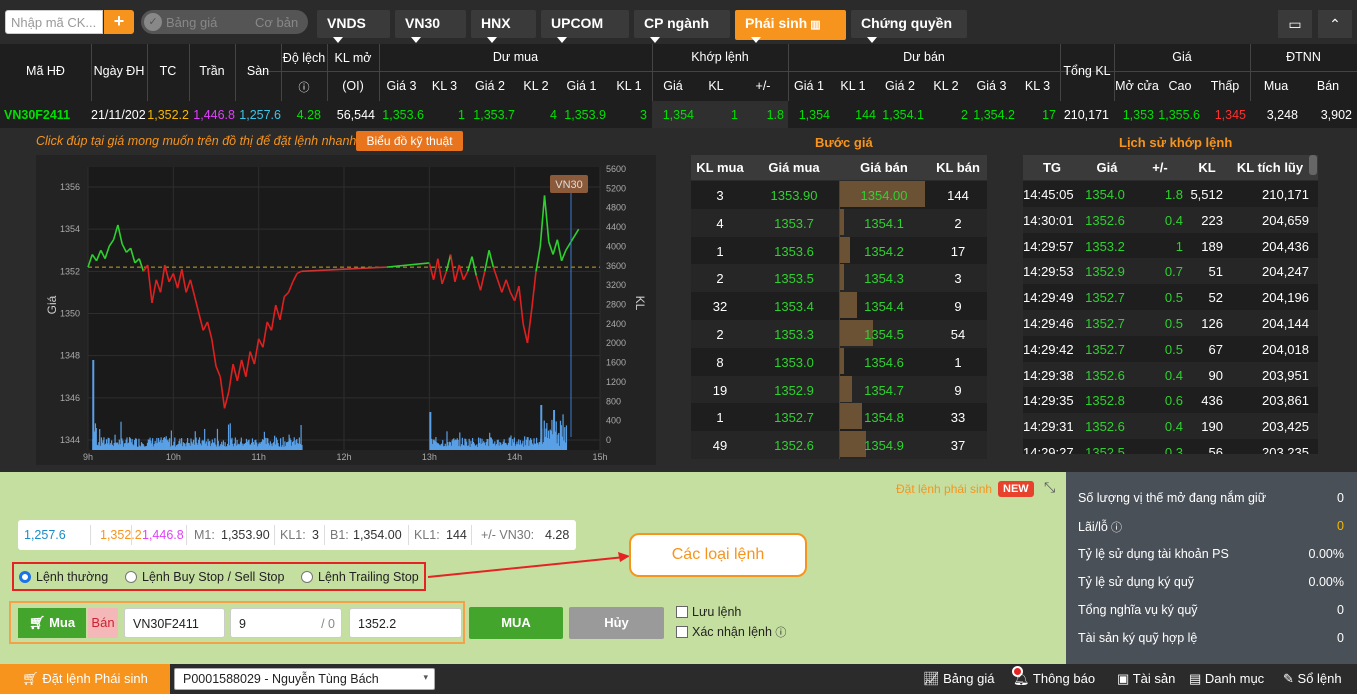  Describe the element at coordinates (794, 445) in the screenshot. I see `orderbook-gia-mua: 1352.6` at that location.